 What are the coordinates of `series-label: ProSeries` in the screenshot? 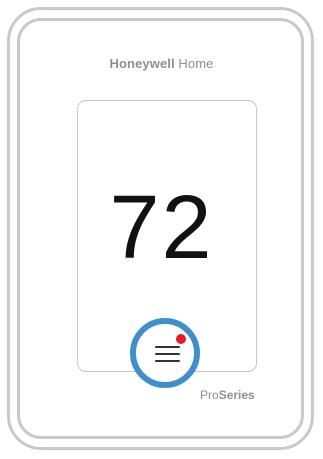 It's located at (227, 395).